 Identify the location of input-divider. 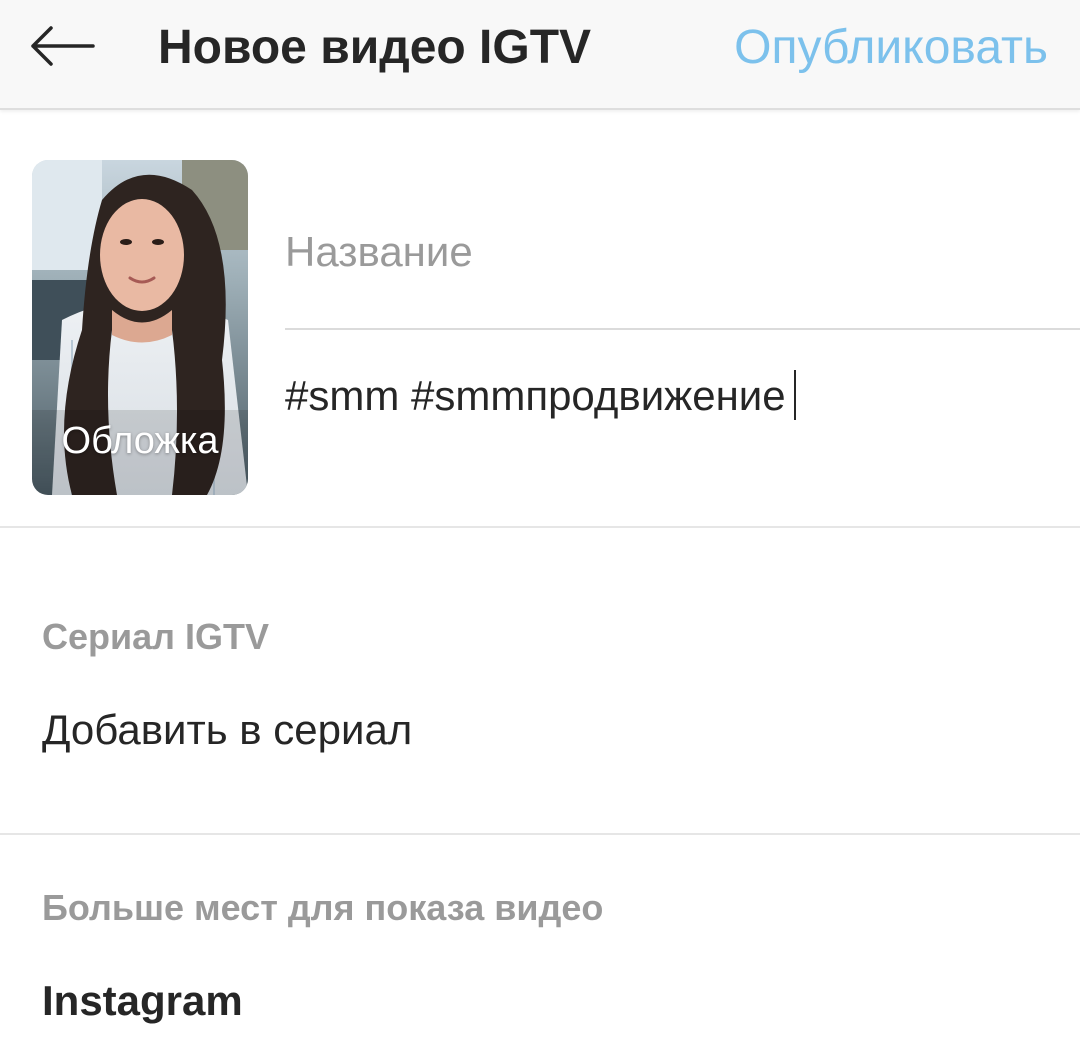
(682, 329).